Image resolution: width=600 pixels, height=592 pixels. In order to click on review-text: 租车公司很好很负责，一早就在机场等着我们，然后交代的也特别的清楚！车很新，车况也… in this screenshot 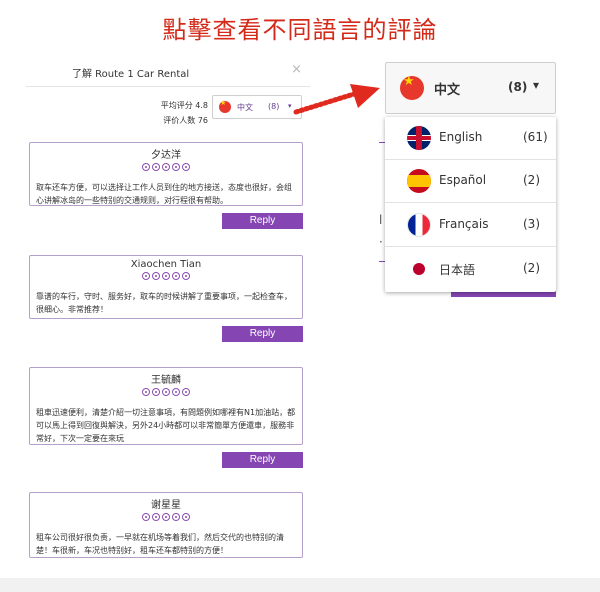, I will do `click(160, 544)`.